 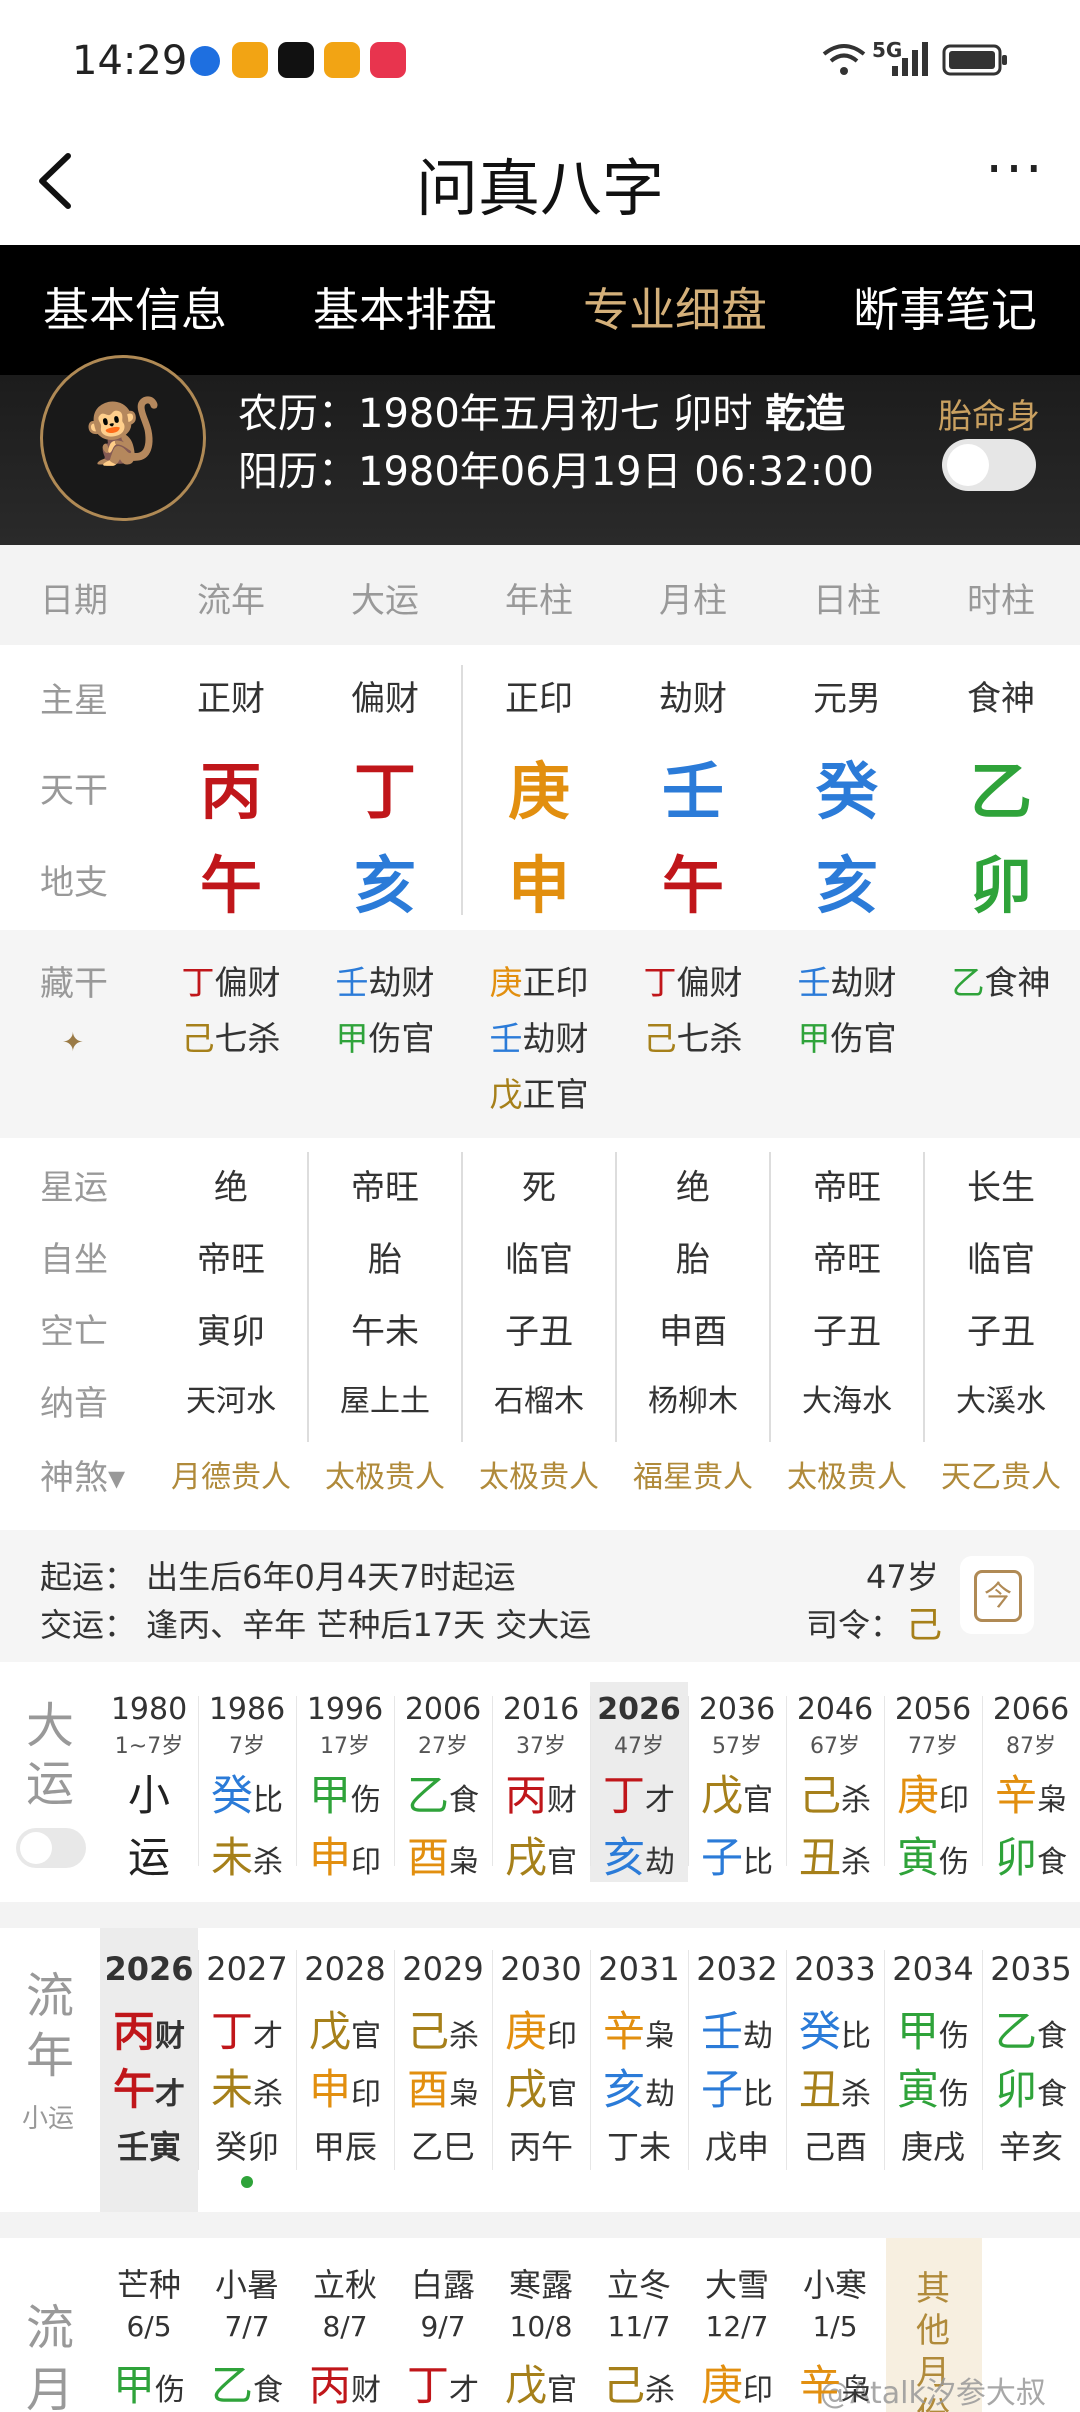 I want to click on liunian-gan-shishen: 枭, so click(x=660, y=2036).